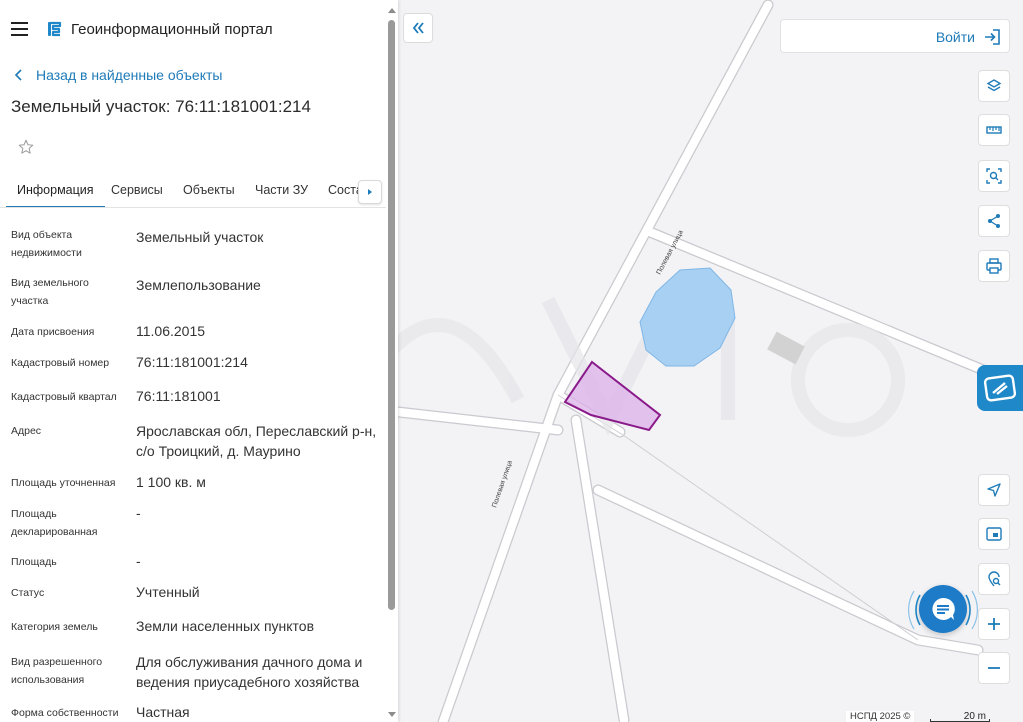 The width and height of the screenshot is (1023, 722). What do you see at coordinates (50, 292) in the screenshot?
I see `info-label: Вид земельного участка` at bounding box center [50, 292].